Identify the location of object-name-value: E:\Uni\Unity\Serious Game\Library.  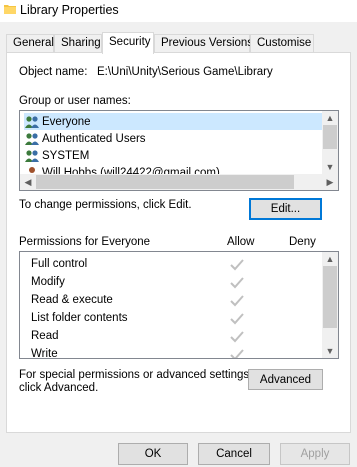
(185, 72).